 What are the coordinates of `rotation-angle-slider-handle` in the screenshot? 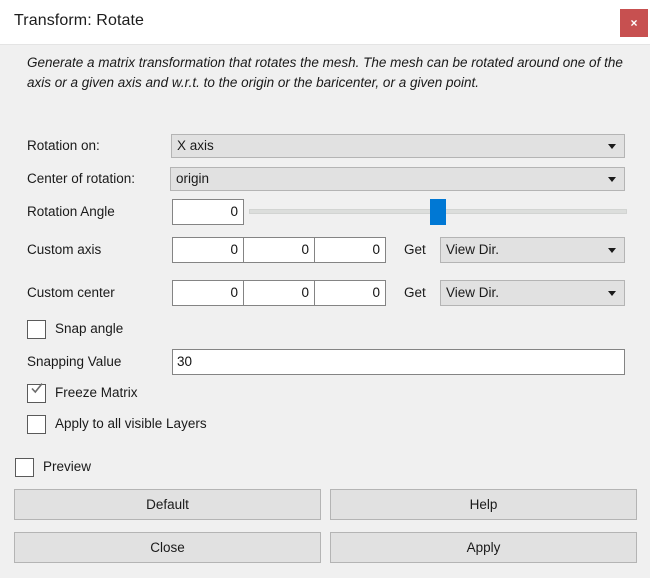 It's located at (438, 212).